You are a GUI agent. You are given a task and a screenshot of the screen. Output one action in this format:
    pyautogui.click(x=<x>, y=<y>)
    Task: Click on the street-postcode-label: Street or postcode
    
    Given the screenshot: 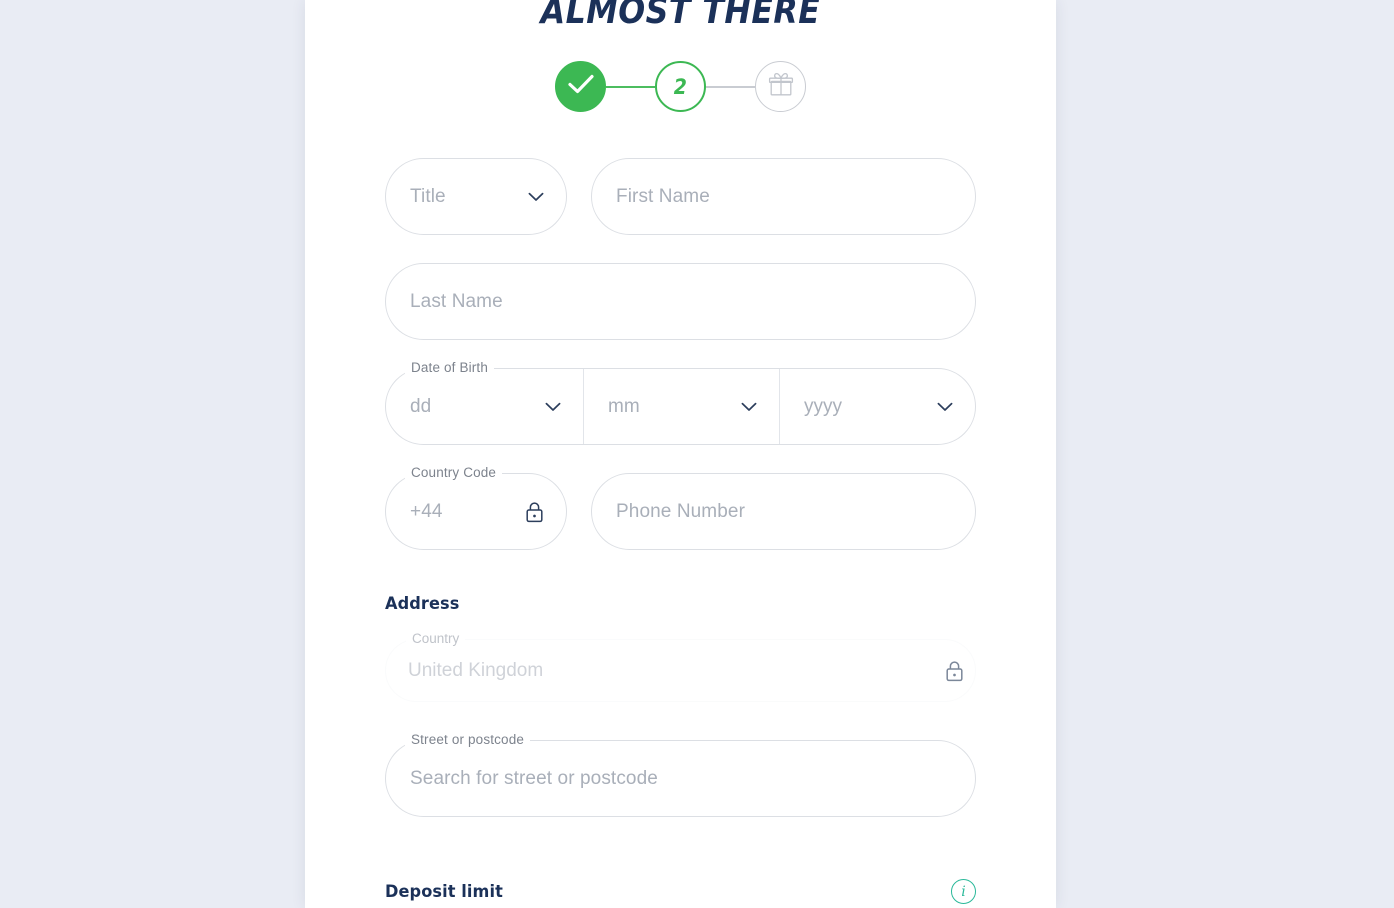 What is the action you would take?
    pyautogui.click(x=468, y=740)
    